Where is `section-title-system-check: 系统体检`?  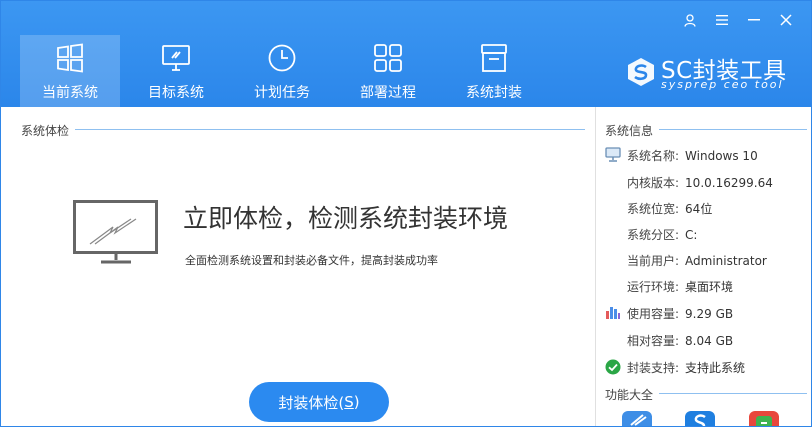 section-title-system-check: 系统体检 is located at coordinates (45, 131).